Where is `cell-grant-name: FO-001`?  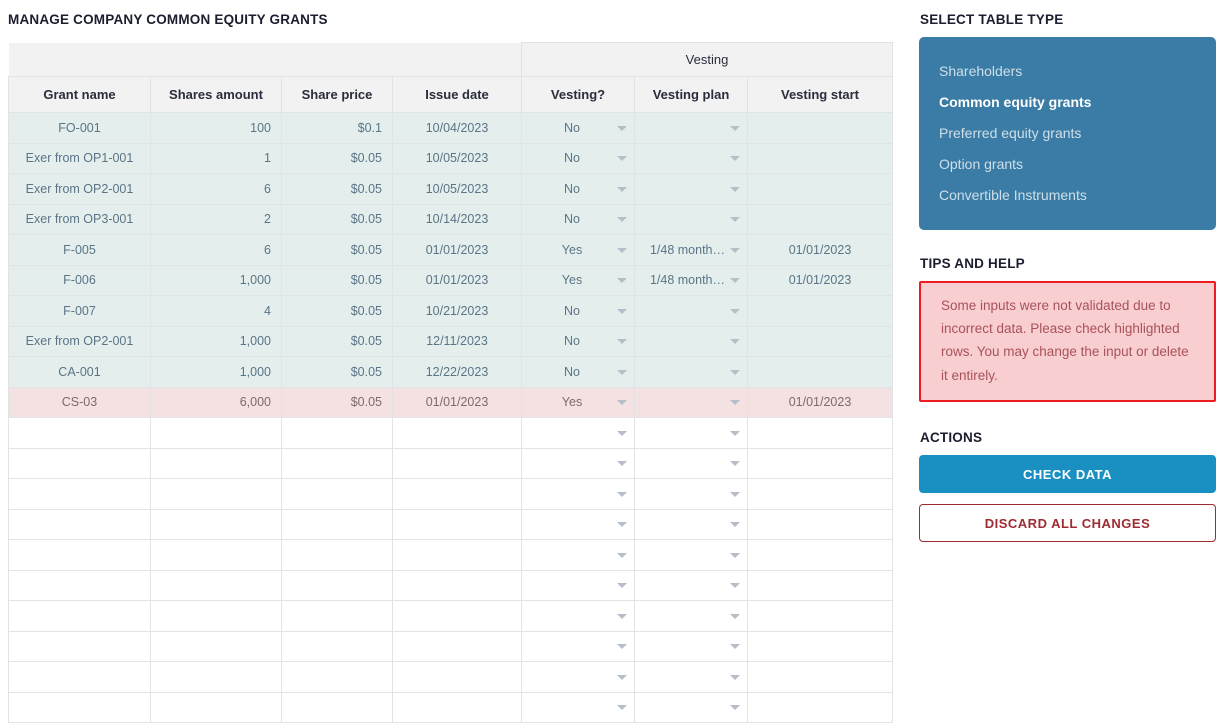
cell-grant-name: FO-001 is located at coordinates (79, 128).